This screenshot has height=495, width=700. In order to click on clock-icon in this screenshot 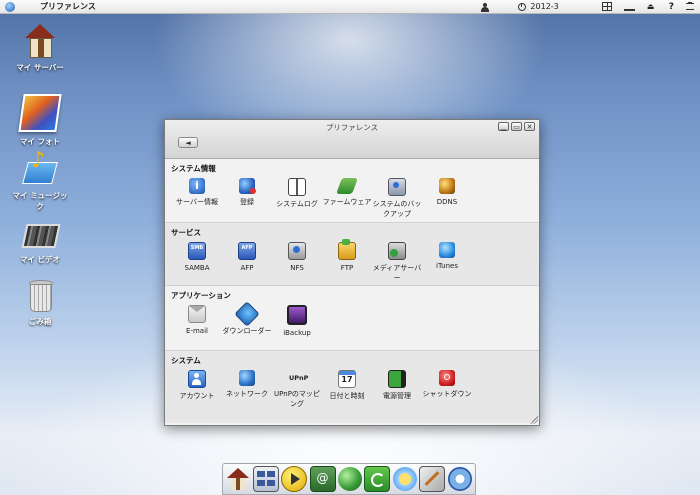, I will do `click(522, 6)`.